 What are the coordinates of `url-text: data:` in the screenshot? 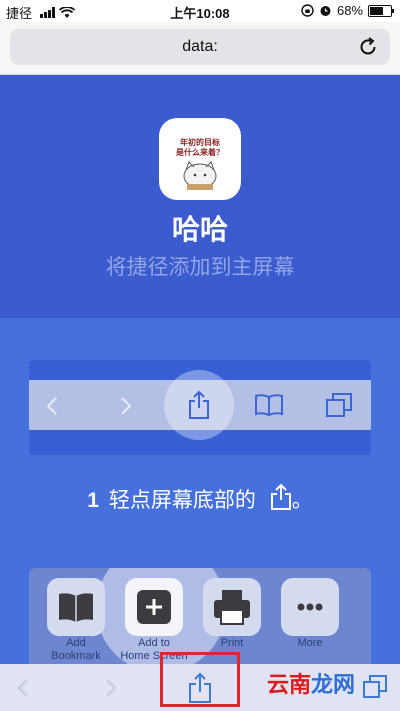 It's located at (200, 46).